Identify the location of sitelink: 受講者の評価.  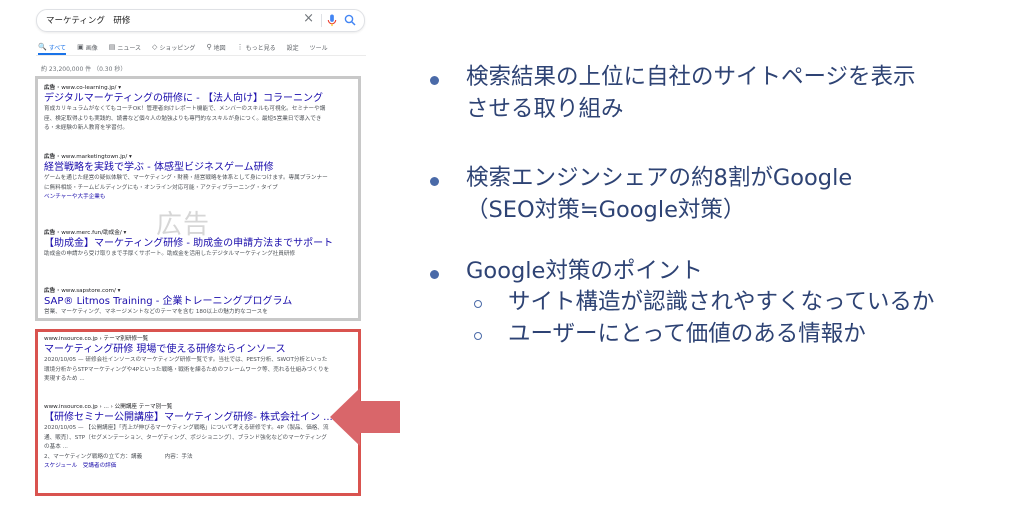
(100, 466).